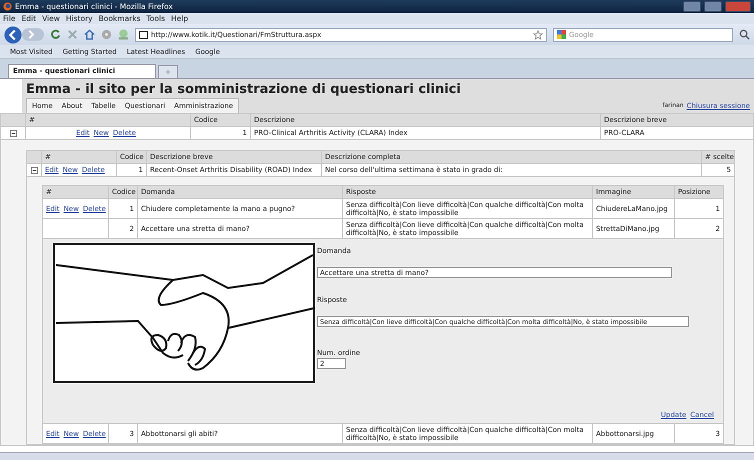 This screenshot has height=460, width=754. Describe the element at coordinates (538, 35) in the screenshot. I see `star-icon` at that location.